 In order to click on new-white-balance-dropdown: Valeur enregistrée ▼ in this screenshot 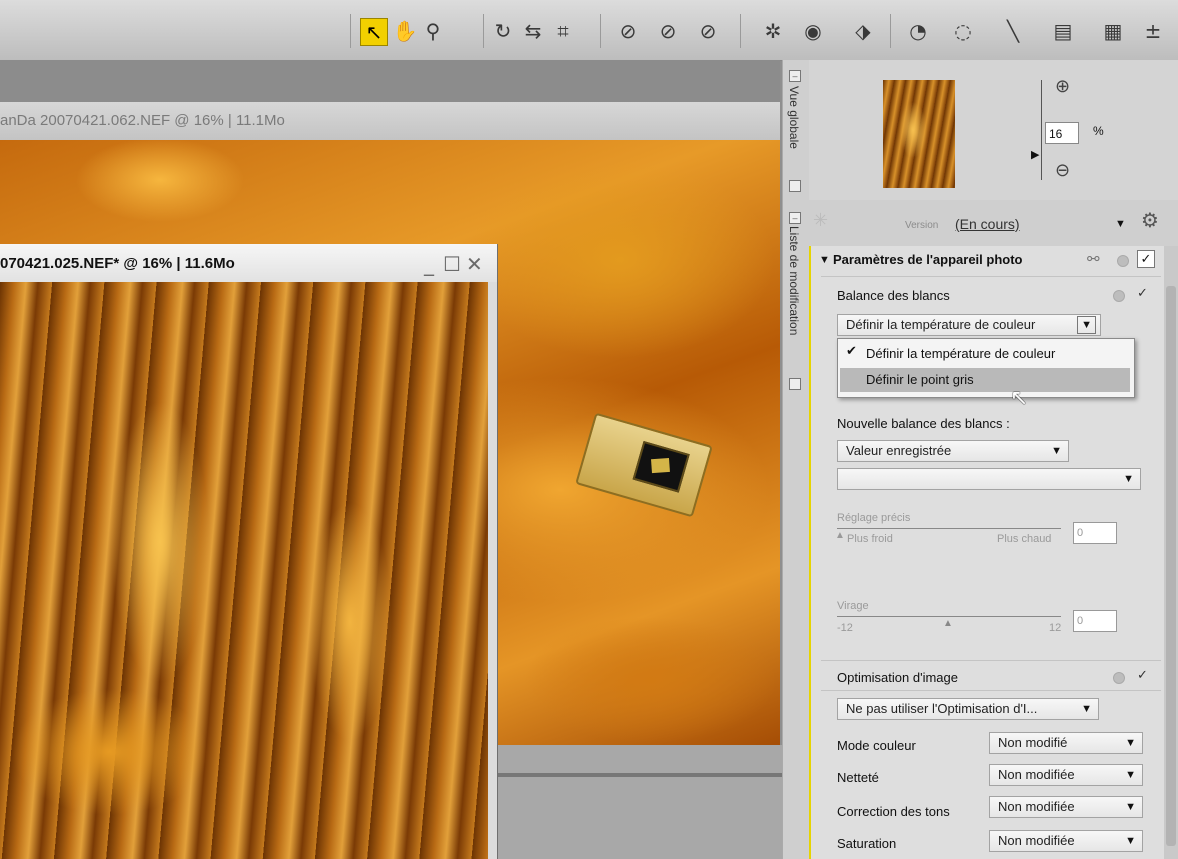, I will do `click(953, 451)`.